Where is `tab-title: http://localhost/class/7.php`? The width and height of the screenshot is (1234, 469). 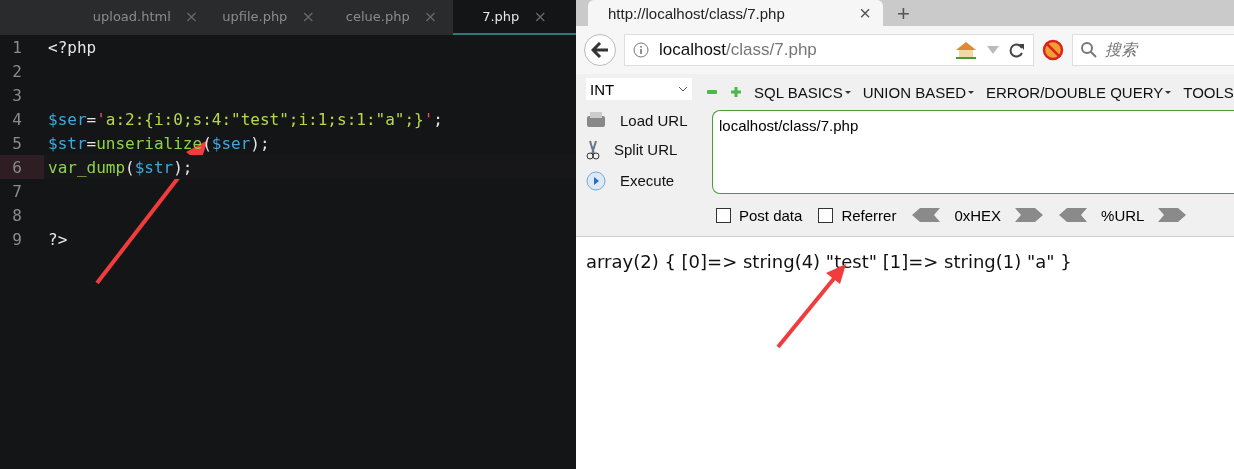 tab-title: http://localhost/class/7.php is located at coordinates (696, 13).